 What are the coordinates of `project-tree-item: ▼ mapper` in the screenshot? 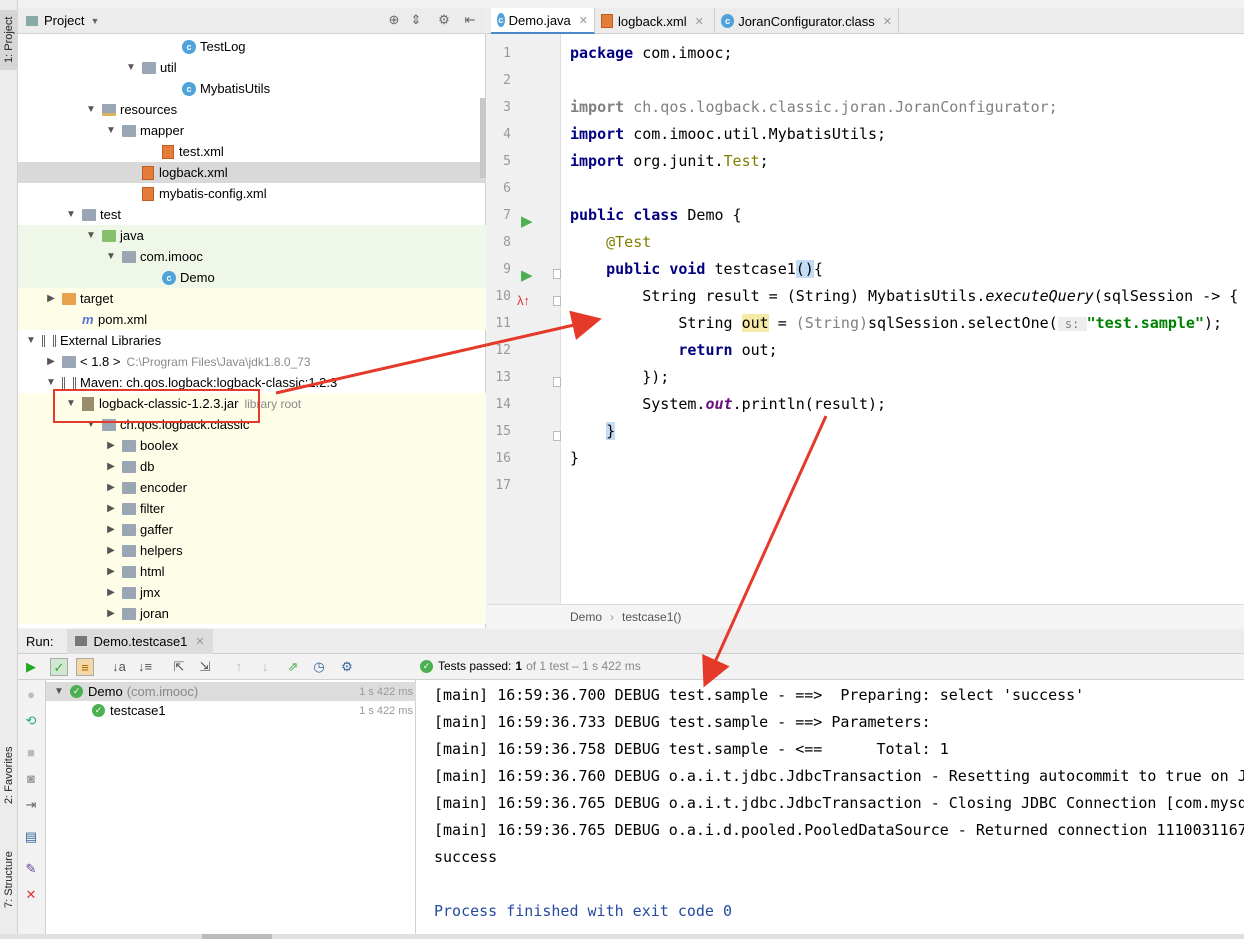 It's located at (252, 130).